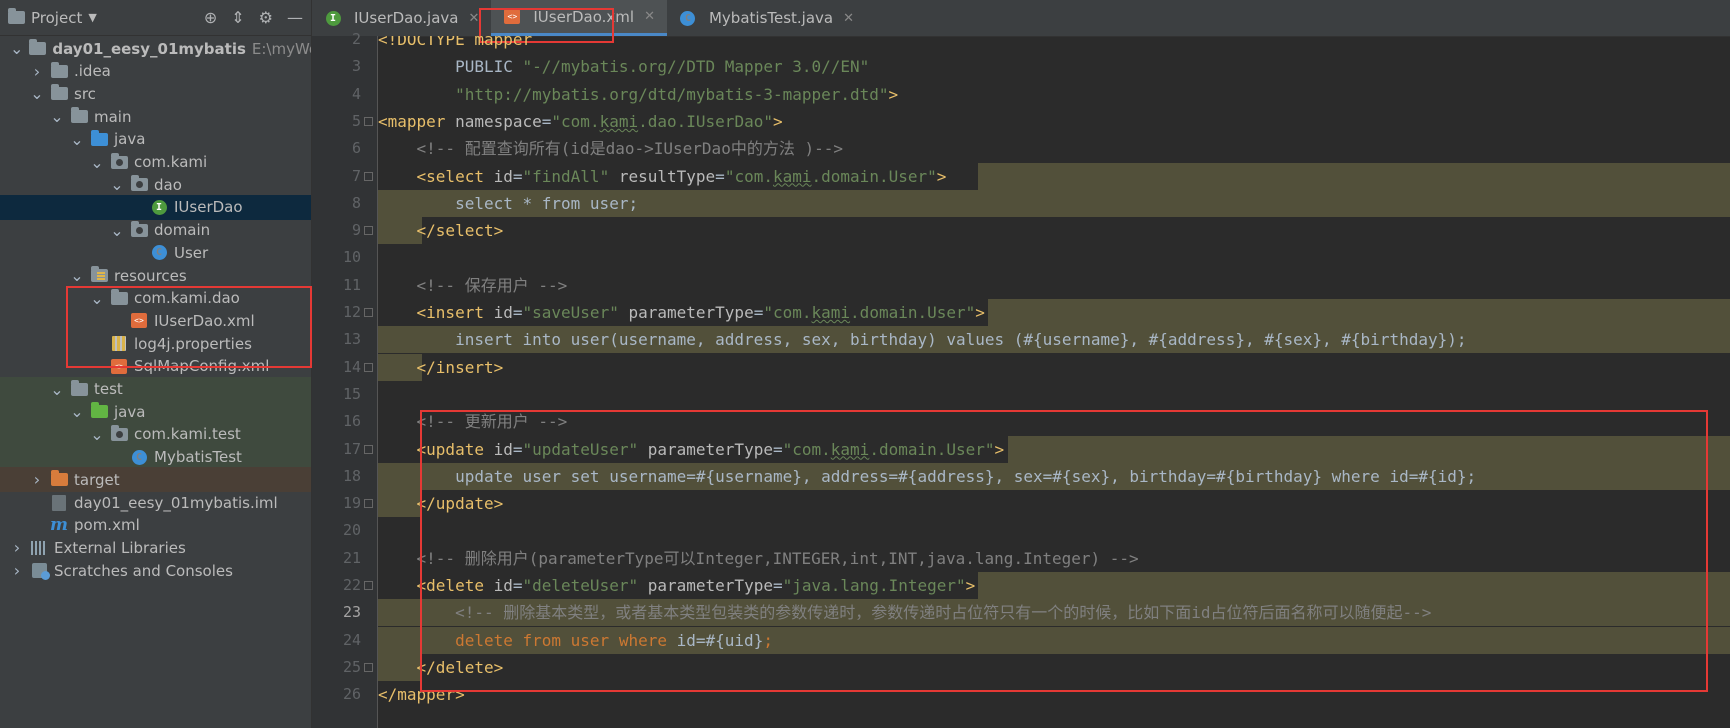  What do you see at coordinates (155, 434) in the screenshot?
I see `tree-item: ⌄ com.kami.test` at bounding box center [155, 434].